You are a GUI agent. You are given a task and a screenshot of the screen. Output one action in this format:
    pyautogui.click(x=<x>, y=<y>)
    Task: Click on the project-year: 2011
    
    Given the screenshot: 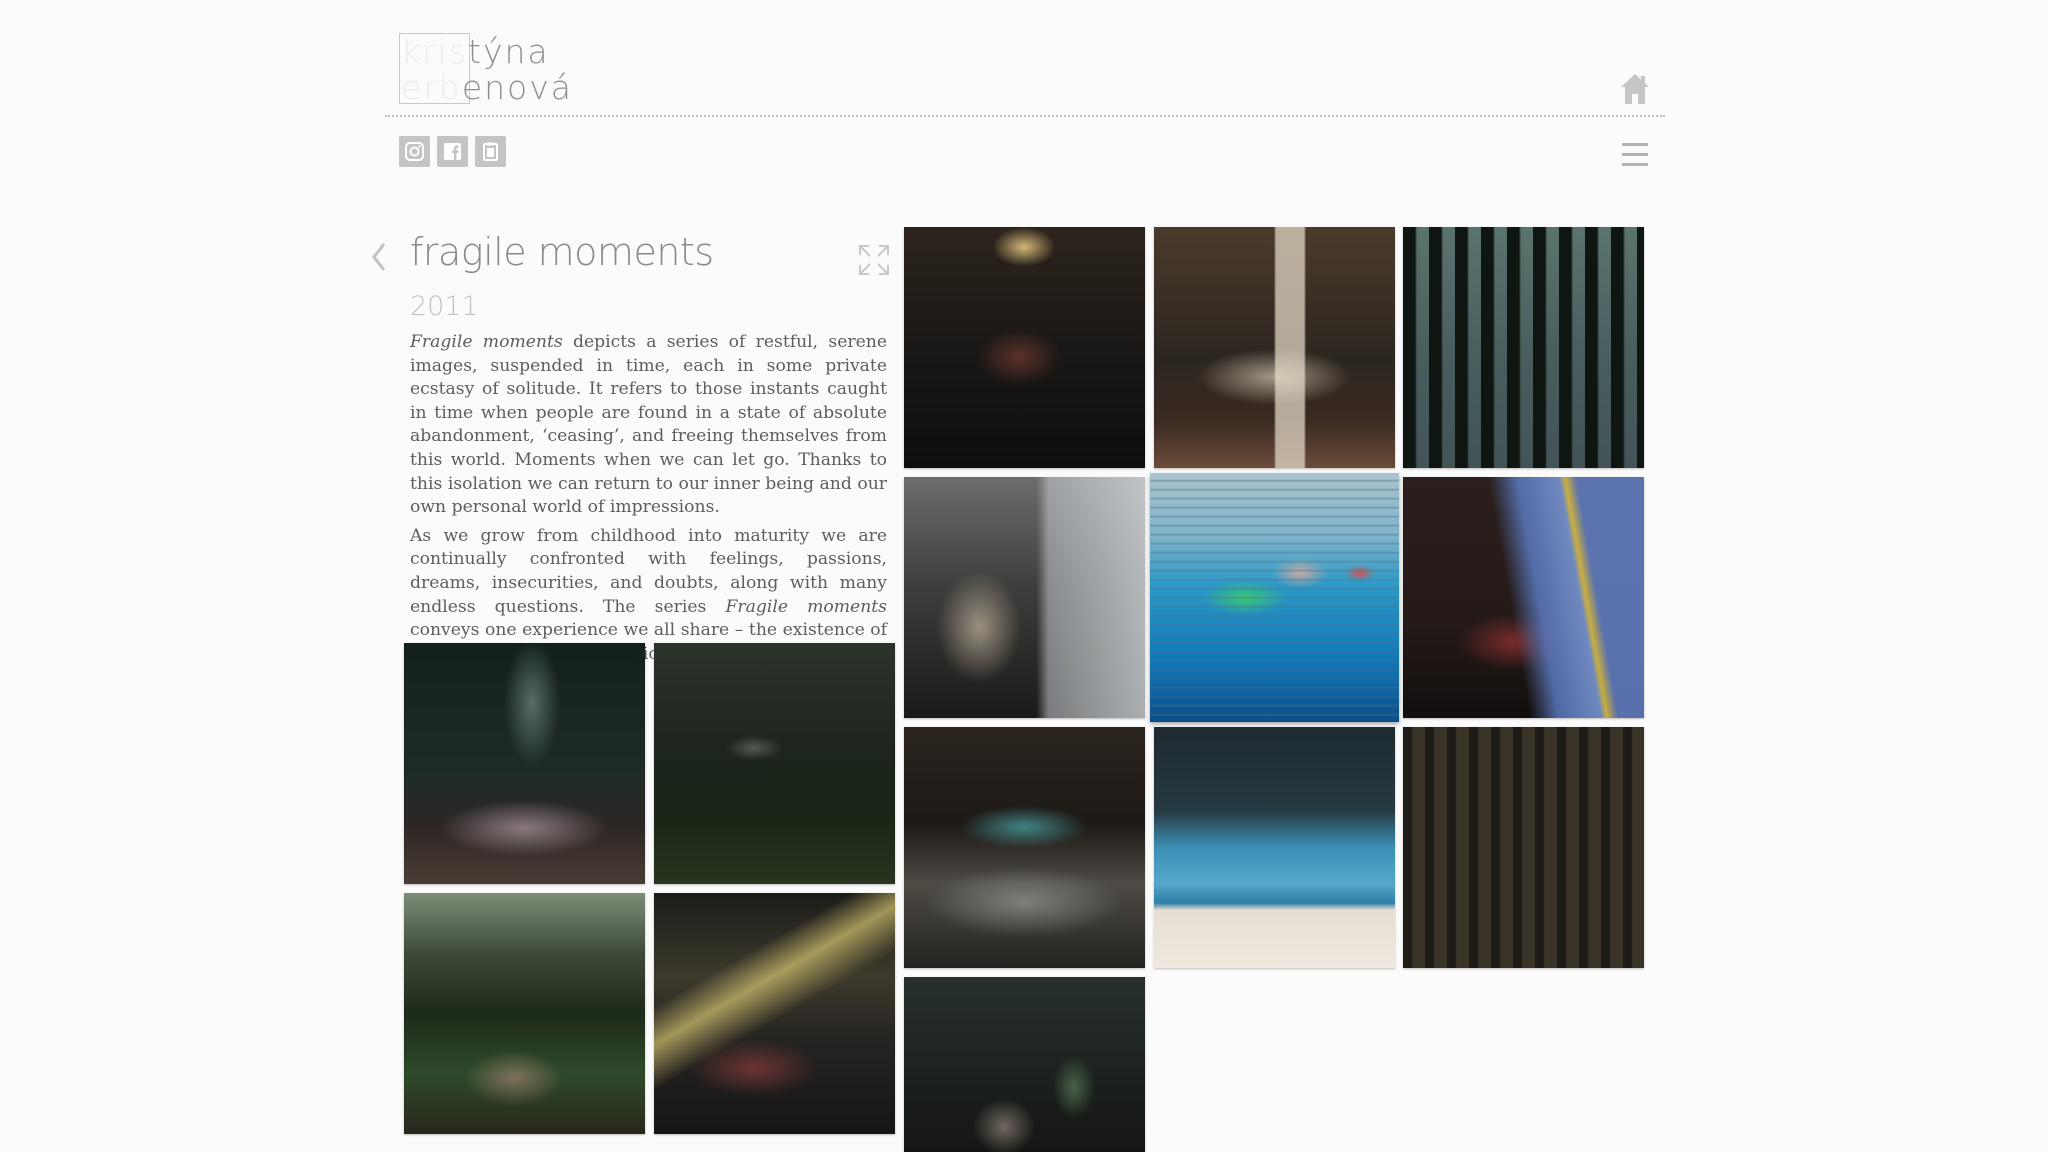 What is the action you would take?
    pyautogui.click(x=444, y=306)
    